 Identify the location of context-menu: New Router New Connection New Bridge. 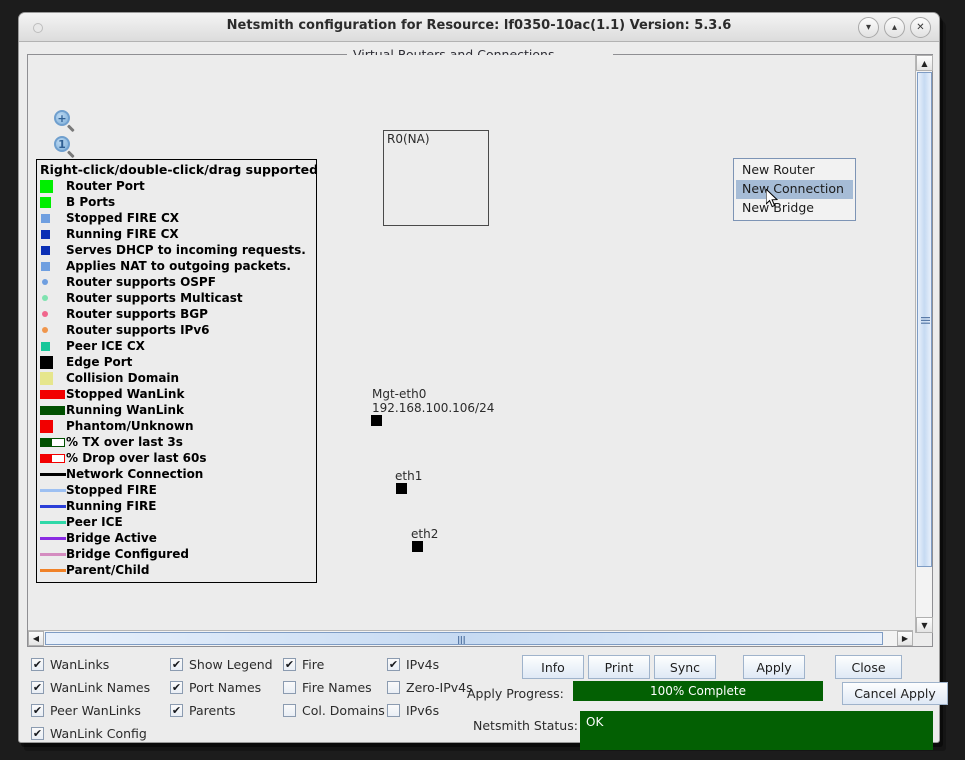
(794, 189).